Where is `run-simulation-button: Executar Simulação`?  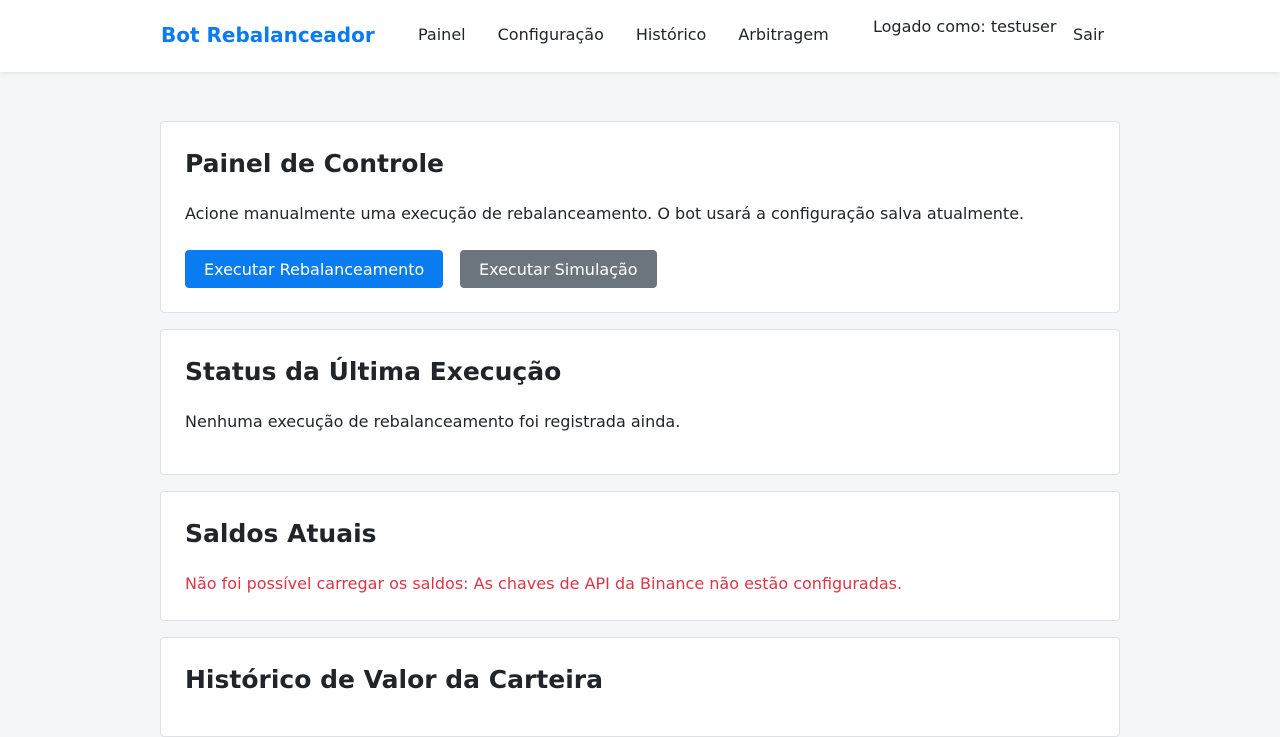 run-simulation-button: Executar Simulação is located at coordinates (558, 269).